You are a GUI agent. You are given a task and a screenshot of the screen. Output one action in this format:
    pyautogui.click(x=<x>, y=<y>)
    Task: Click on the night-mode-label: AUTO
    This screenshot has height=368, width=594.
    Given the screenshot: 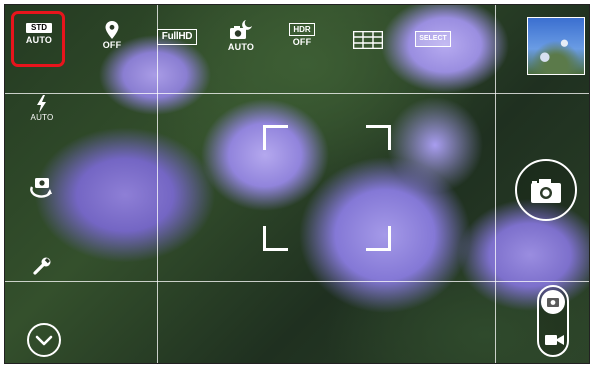 What is the action you would take?
    pyautogui.click(x=241, y=47)
    